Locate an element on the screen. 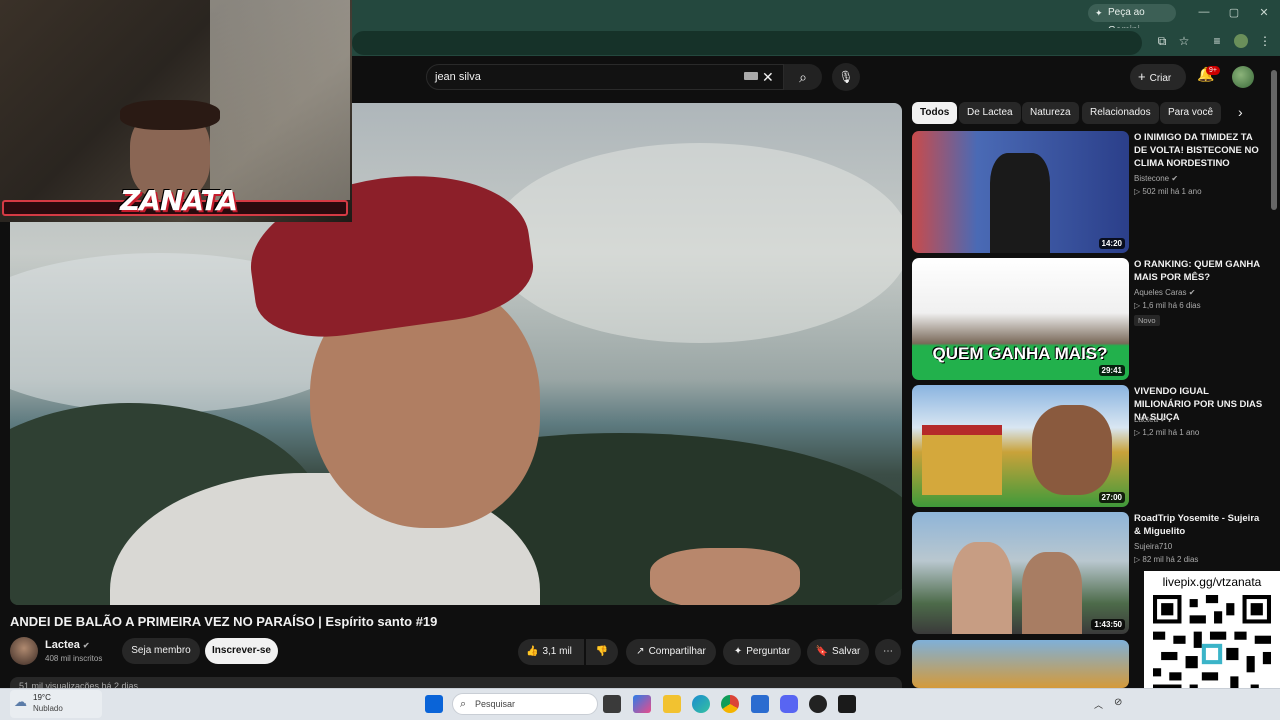 The height and width of the screenshot is (720, 1280). ask-button: ✦ Perguntar is located at coordinates (762, 652).